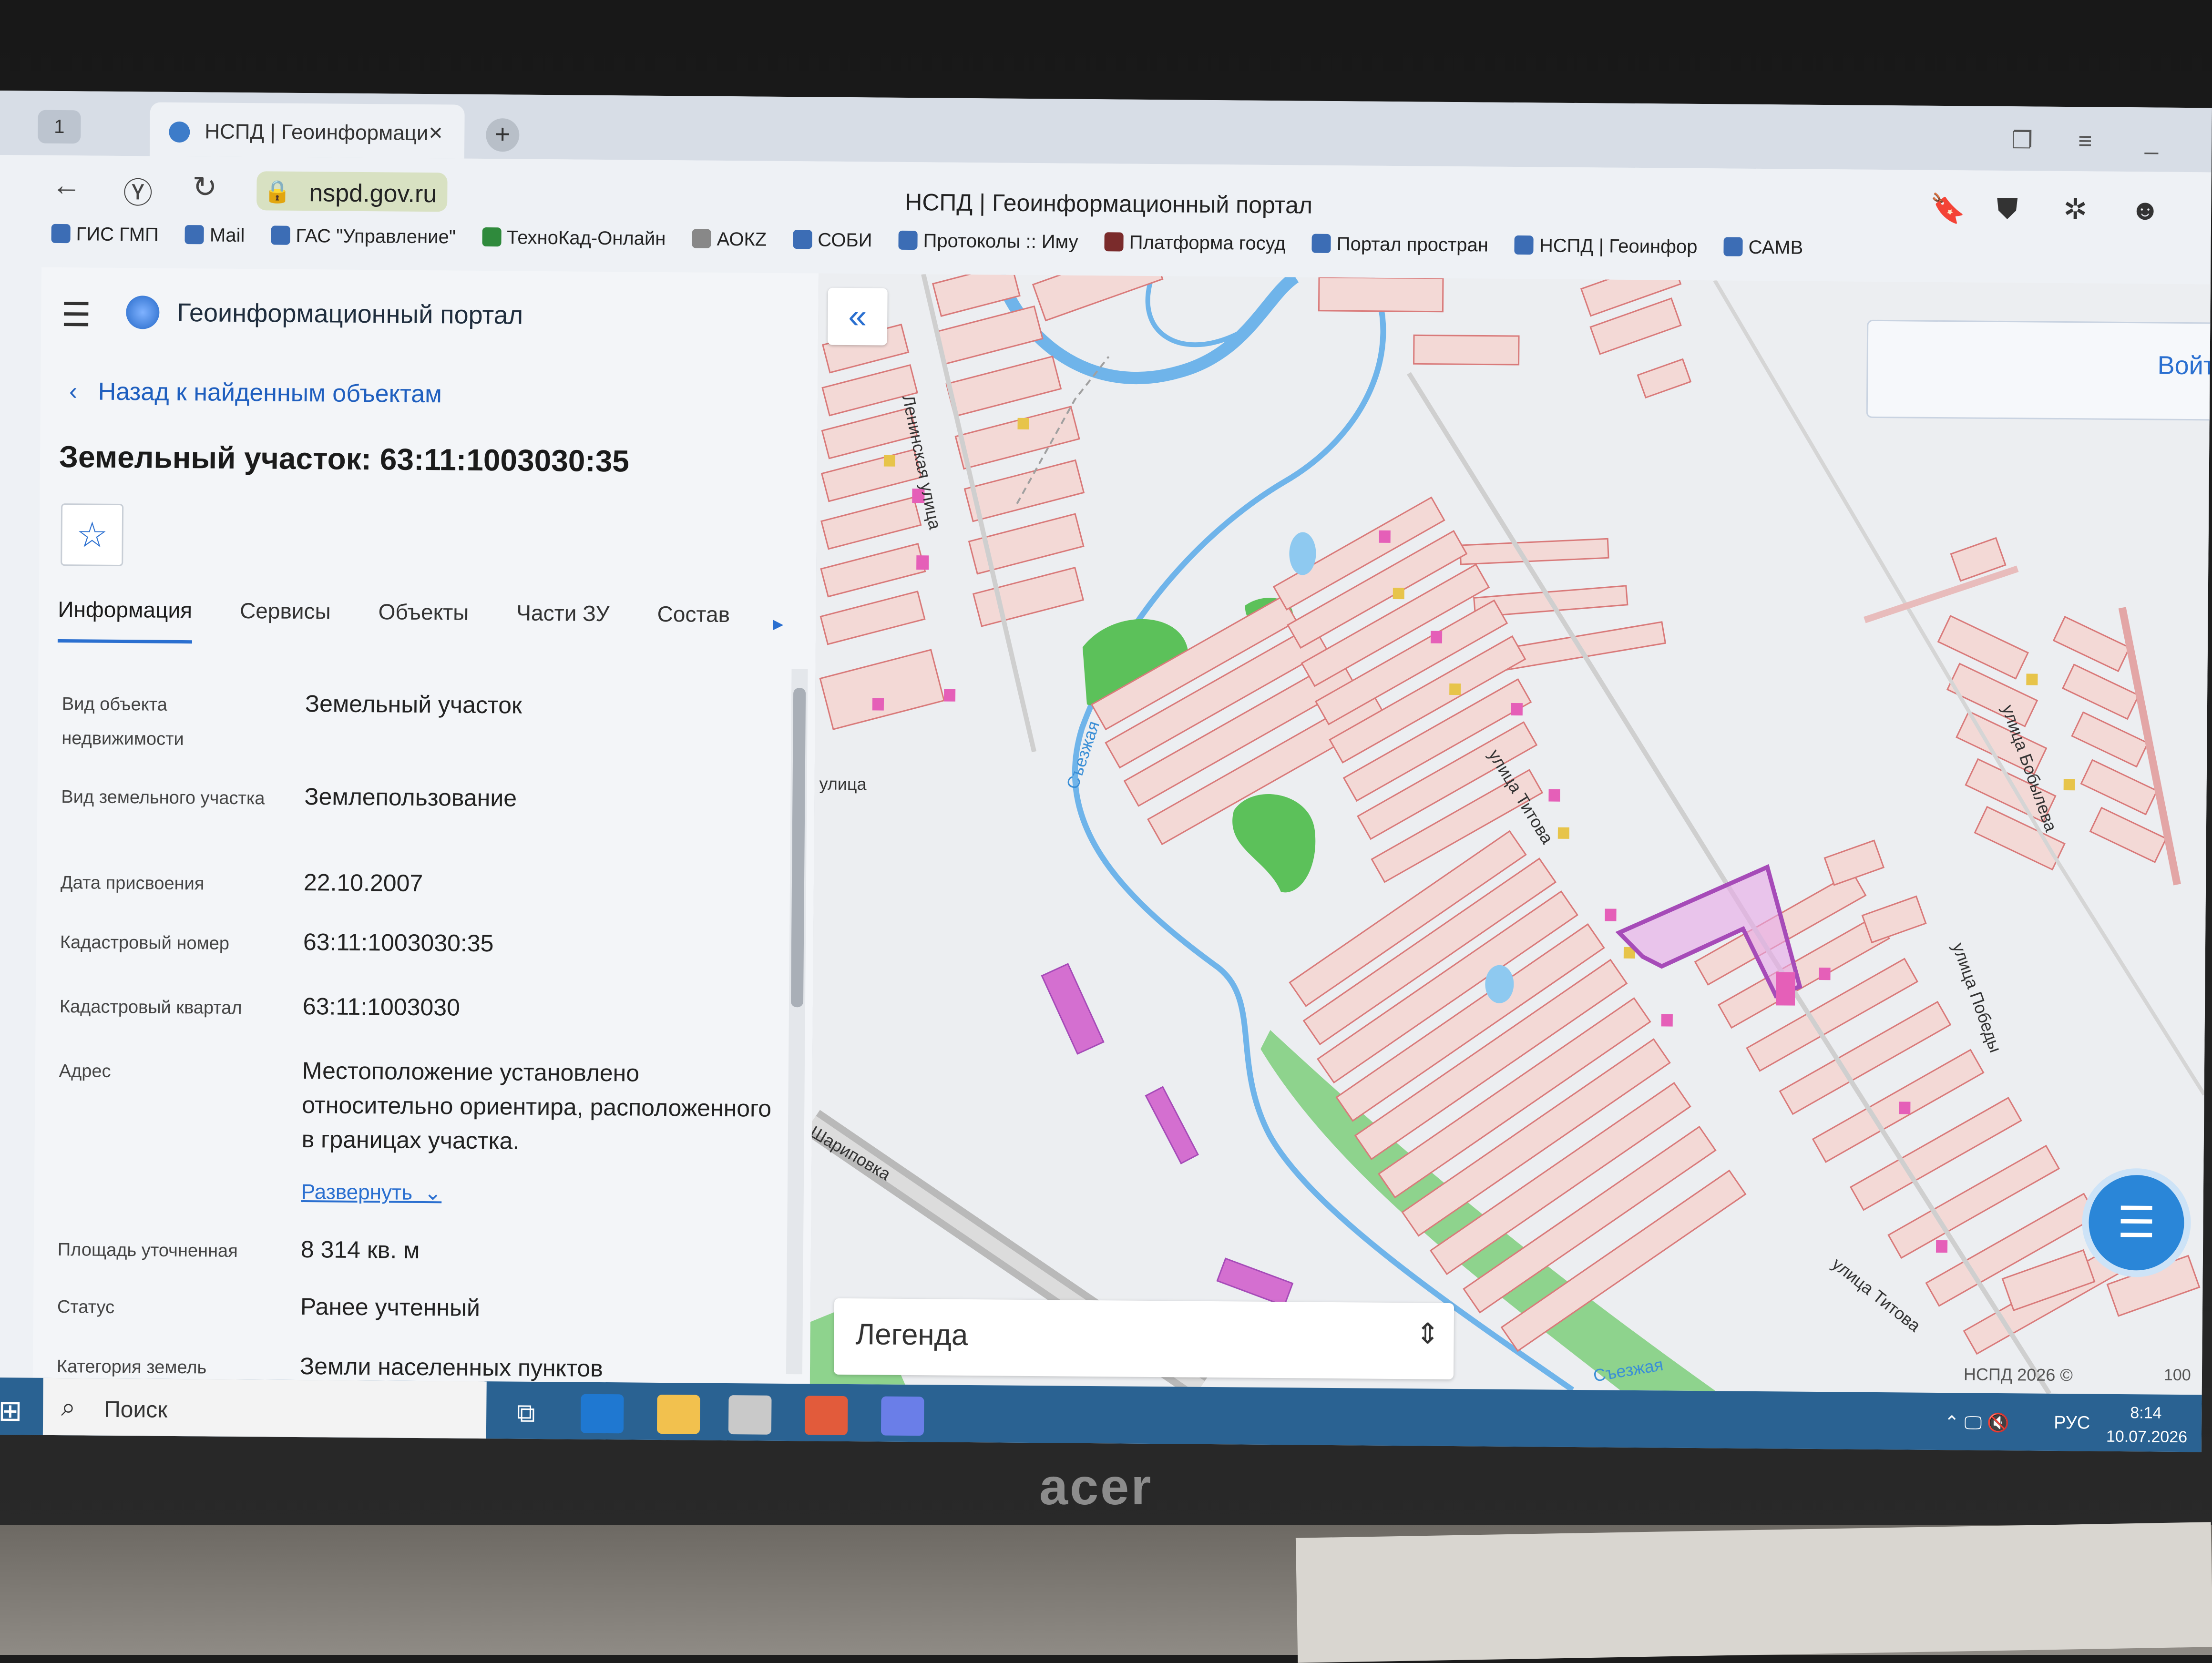  What do you see at coordinates (163, 798) in the screenshot?
I see `field-label: Вид земельного участка` at bounding box center [163, 798].